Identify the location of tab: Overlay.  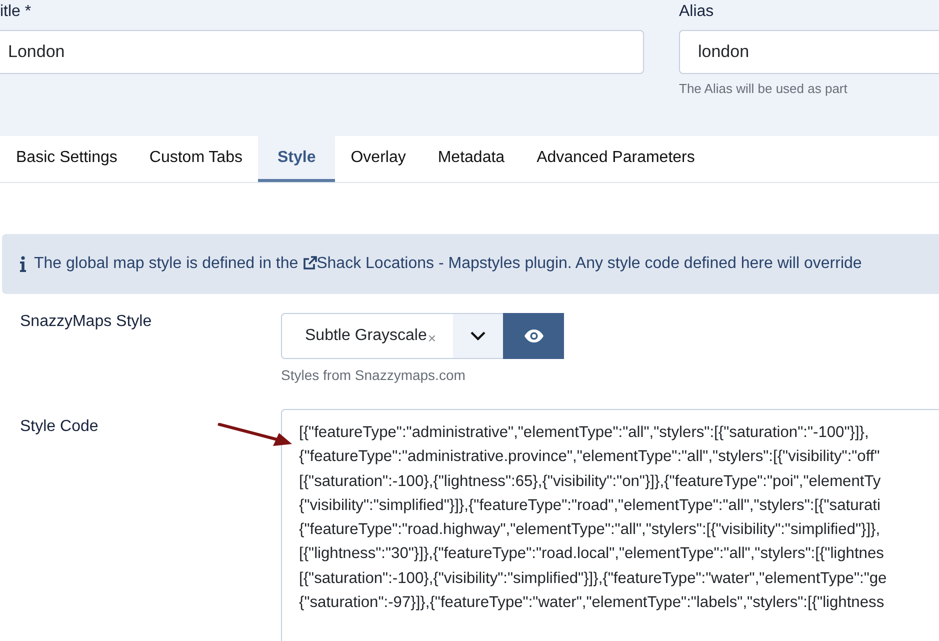
(378, 159).